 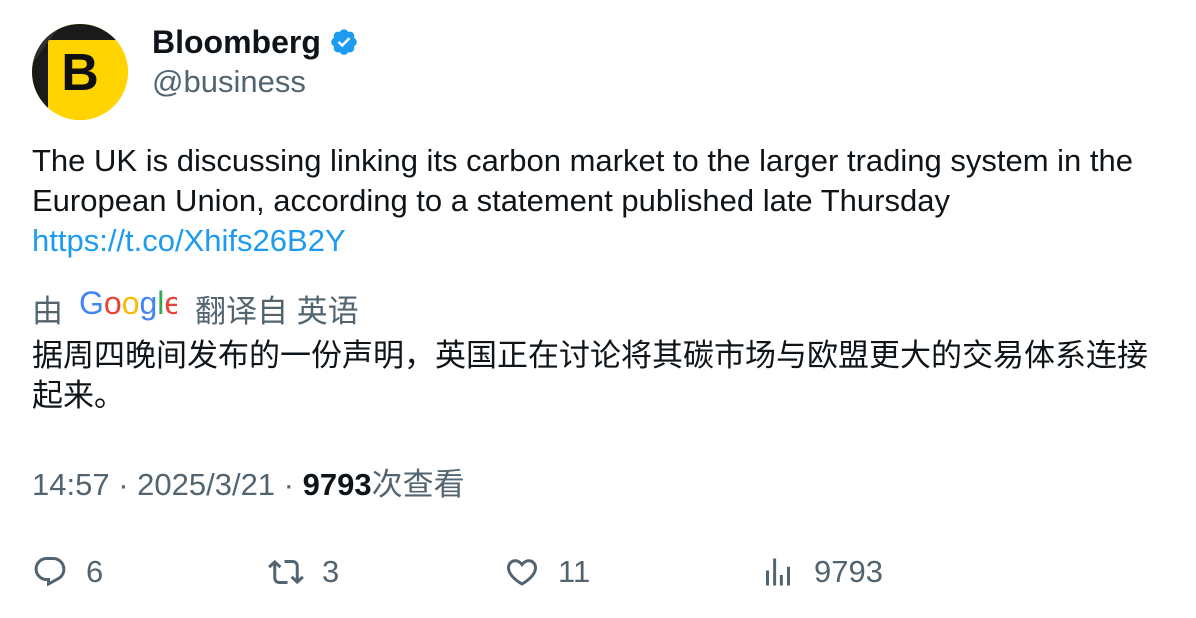 I want to click on views-label: 次查看, so click(x=418, y=484).